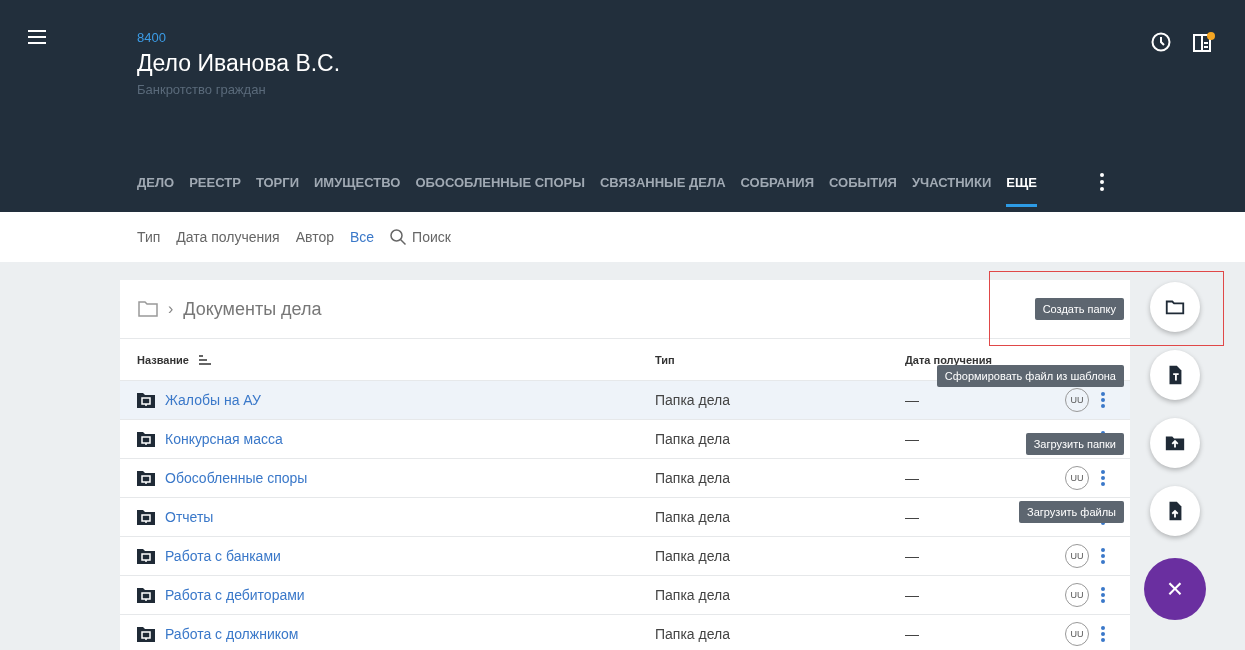 This screenshot has width=1245, height=650. What do you see at coordinates (420, 237) in the screenshot?
I see `search-field: Поиск` at bounding box center [420, 237].